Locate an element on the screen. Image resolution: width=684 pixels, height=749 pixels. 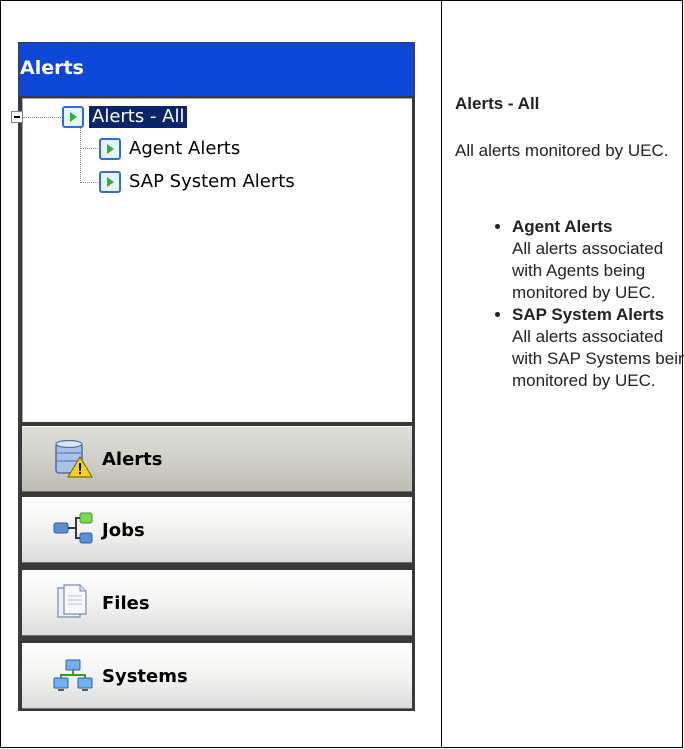
column-divider is located at coordinates (441, 374).